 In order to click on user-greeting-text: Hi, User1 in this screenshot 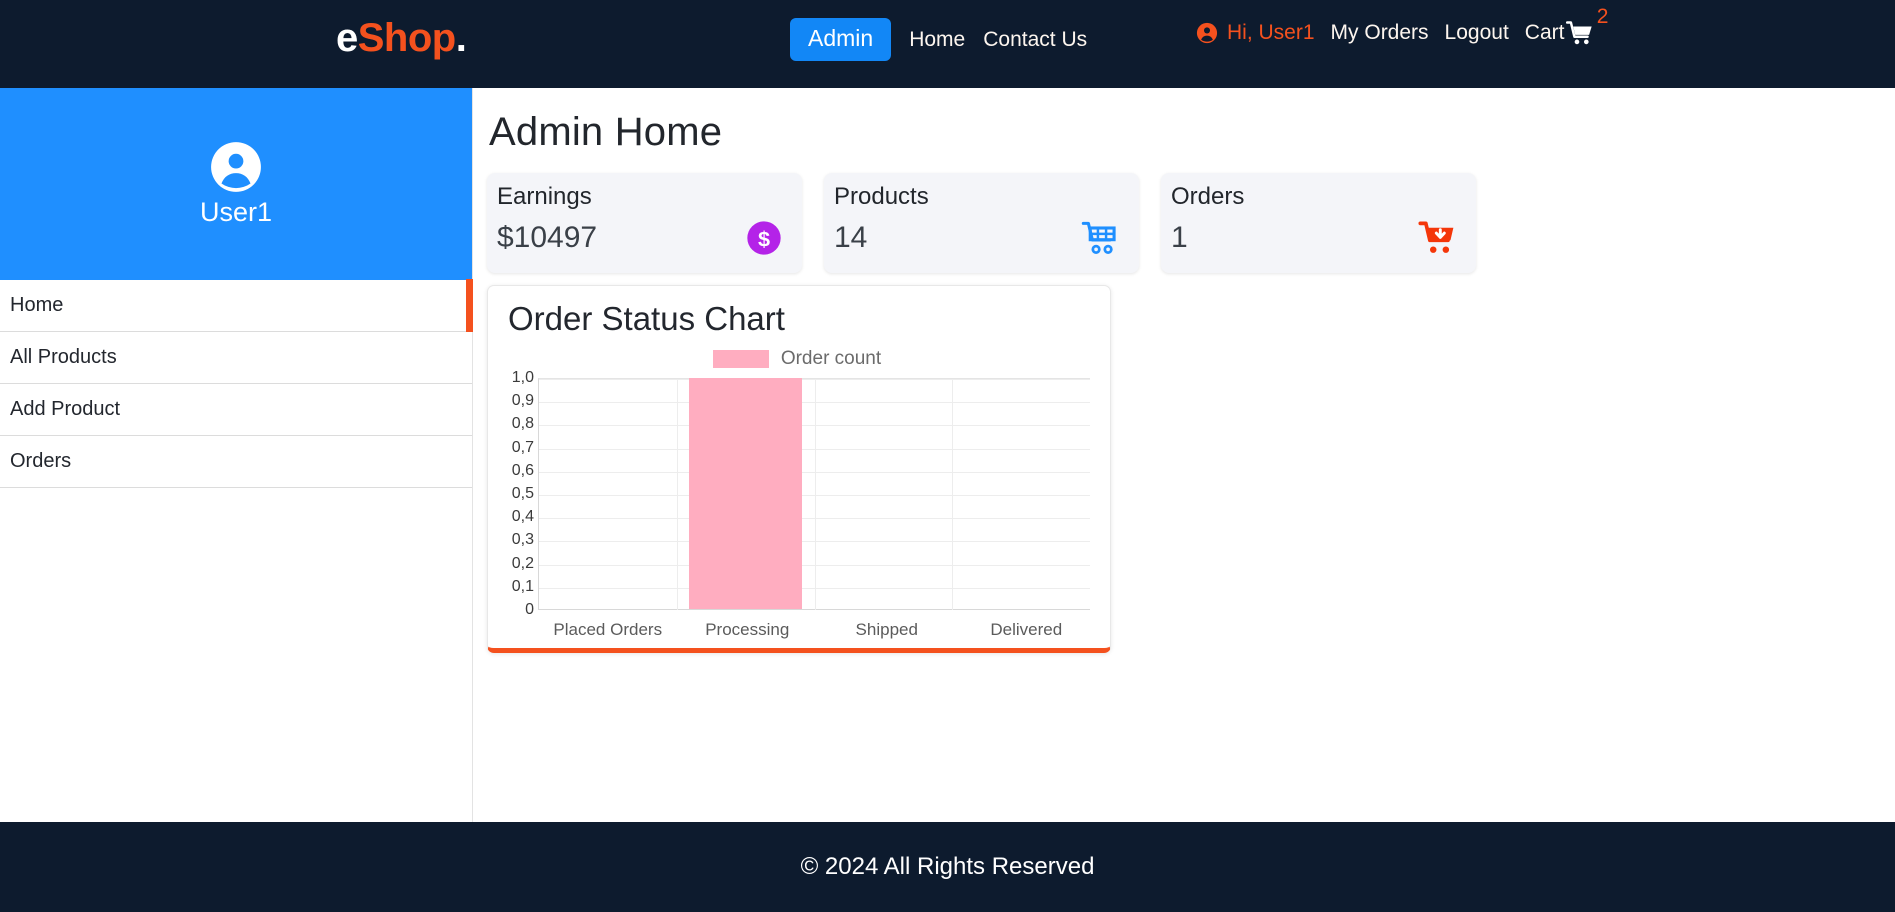, I will do `click(1271, 32)`.